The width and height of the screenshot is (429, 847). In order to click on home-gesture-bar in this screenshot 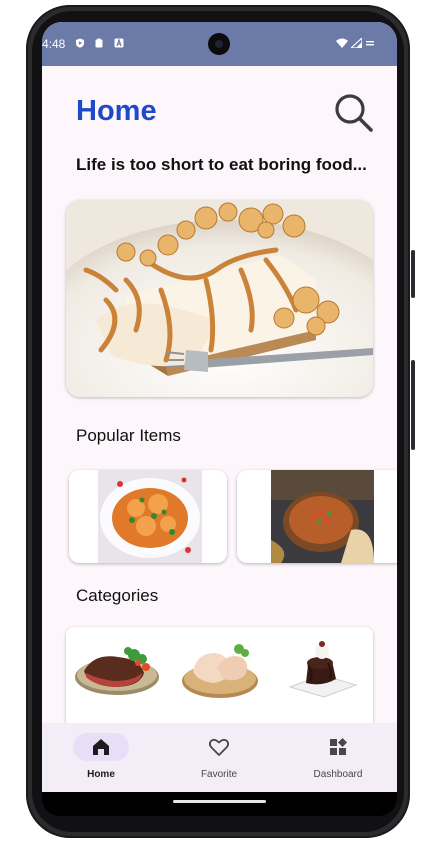, I will do `click(219, 801)`.